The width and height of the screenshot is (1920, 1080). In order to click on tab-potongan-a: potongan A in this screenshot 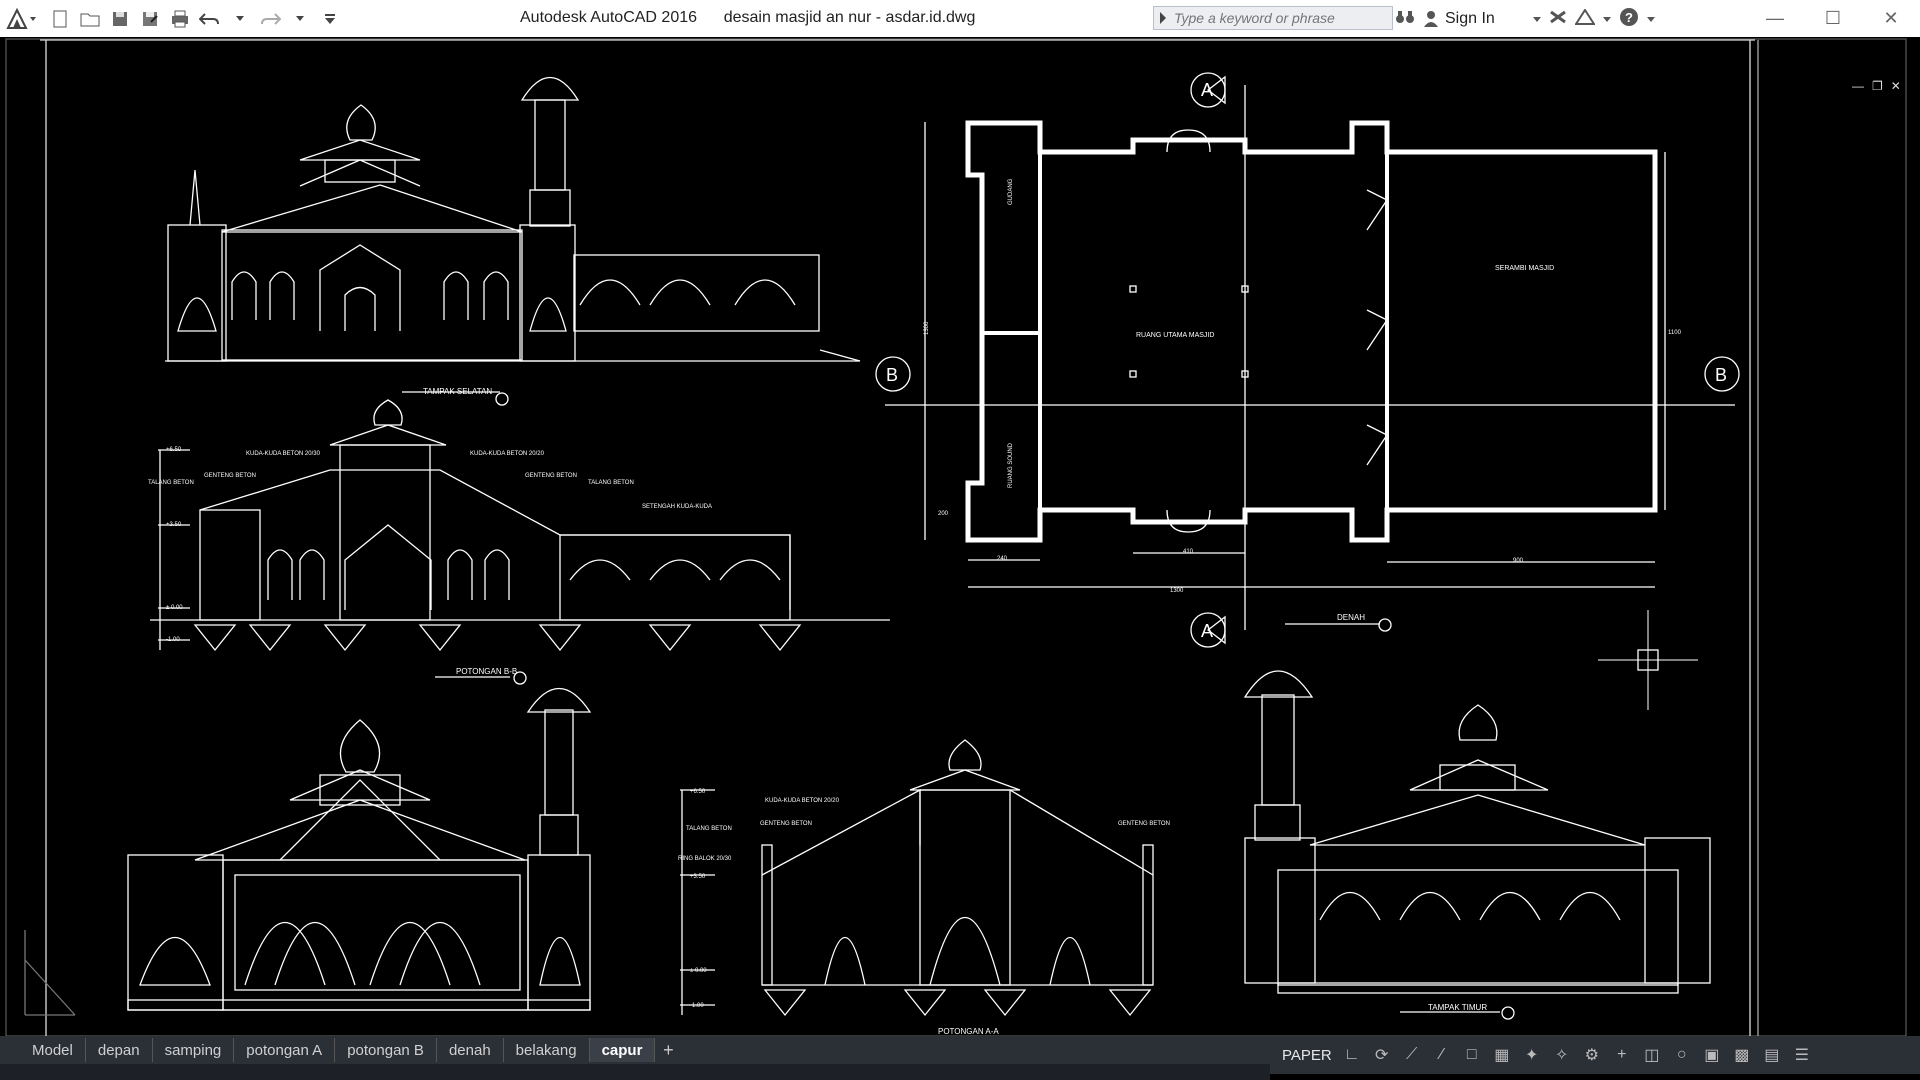, I will do `click(285, 1050)`.